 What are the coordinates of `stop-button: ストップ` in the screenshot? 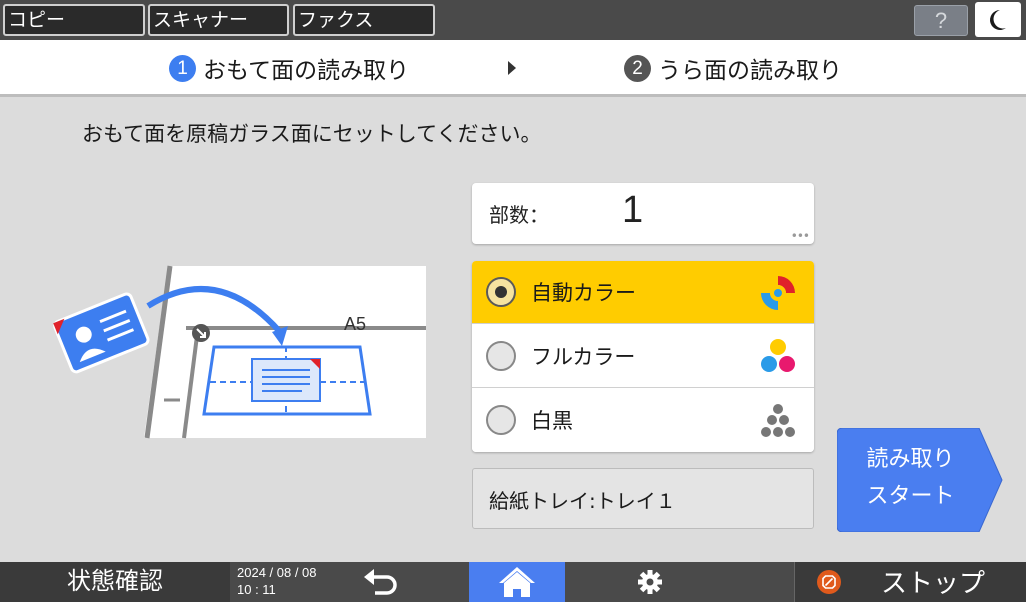 It's located at (910, 582).